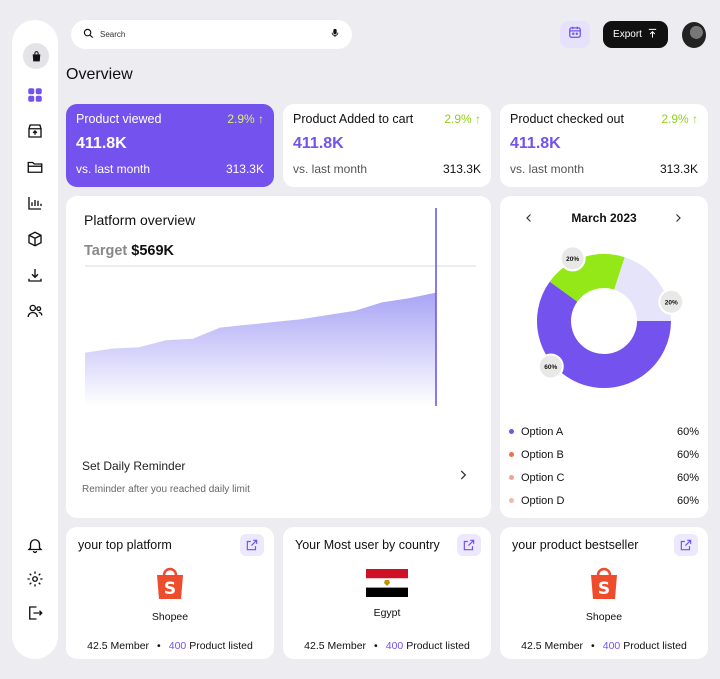 This screenshot has width=720, height=679. I want to click on download-icon, so click(35, 275).